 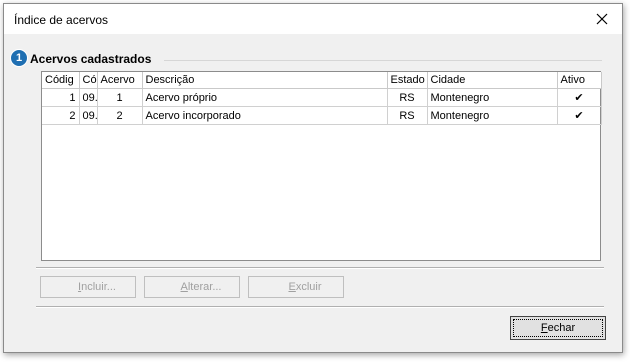 I want to click on fechar-button: Fechar, so click(x=558, y=328).